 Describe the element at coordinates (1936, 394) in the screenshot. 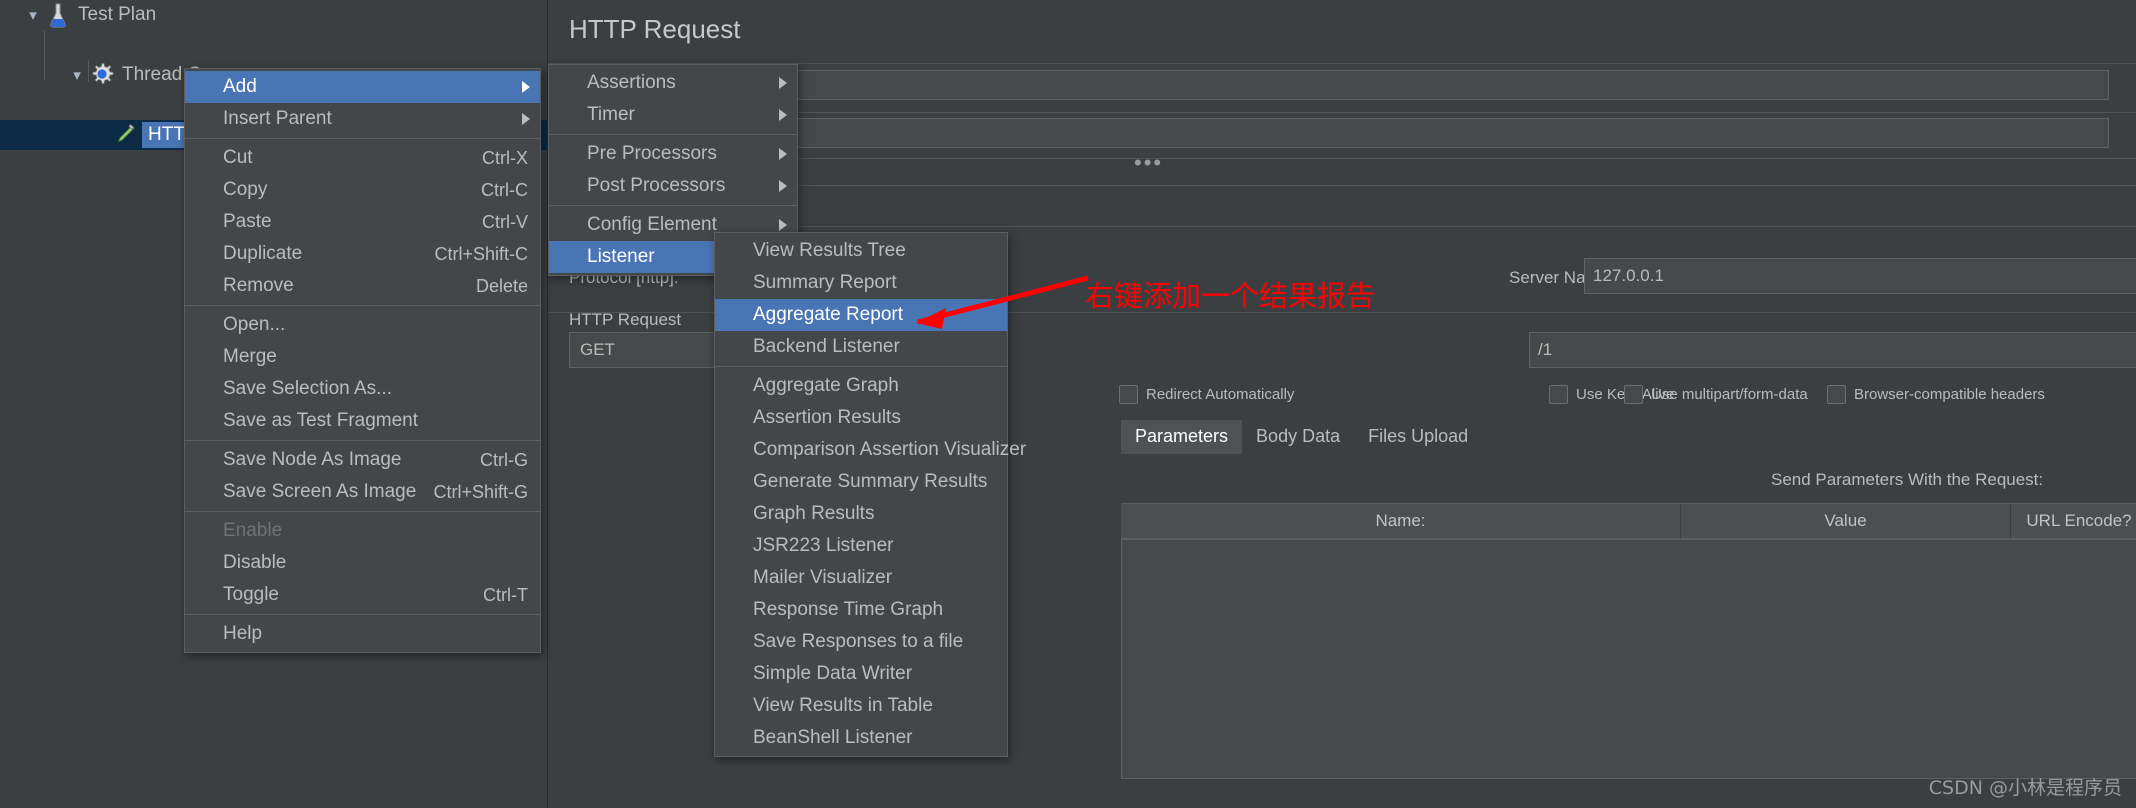

I see `checkbox-browser-compatible-headers: Browser-compatible headers` at that location.